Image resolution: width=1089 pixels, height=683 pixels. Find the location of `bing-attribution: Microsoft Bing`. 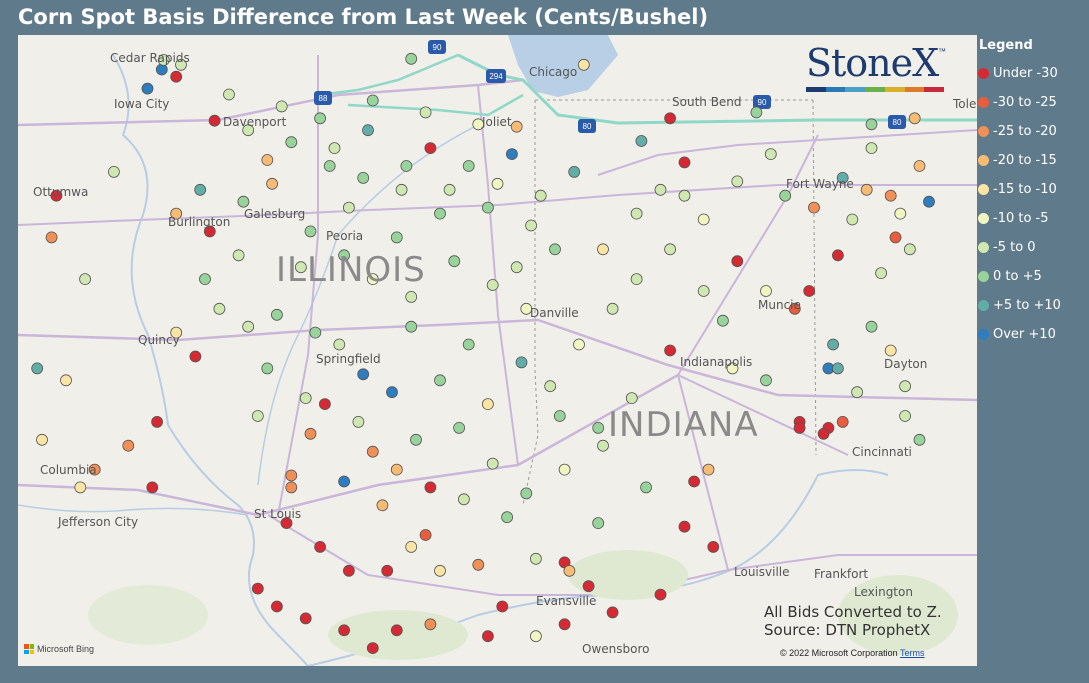

bing-attribution: Microsoft Bing is located at coordinates (59, 649).